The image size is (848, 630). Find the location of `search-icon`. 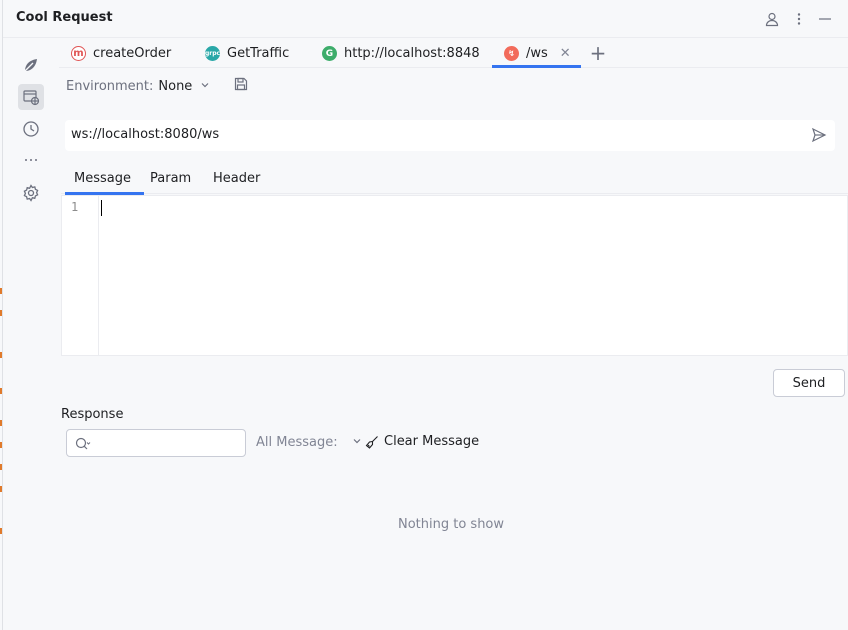

search-icon is located at coordinates (83, 445).